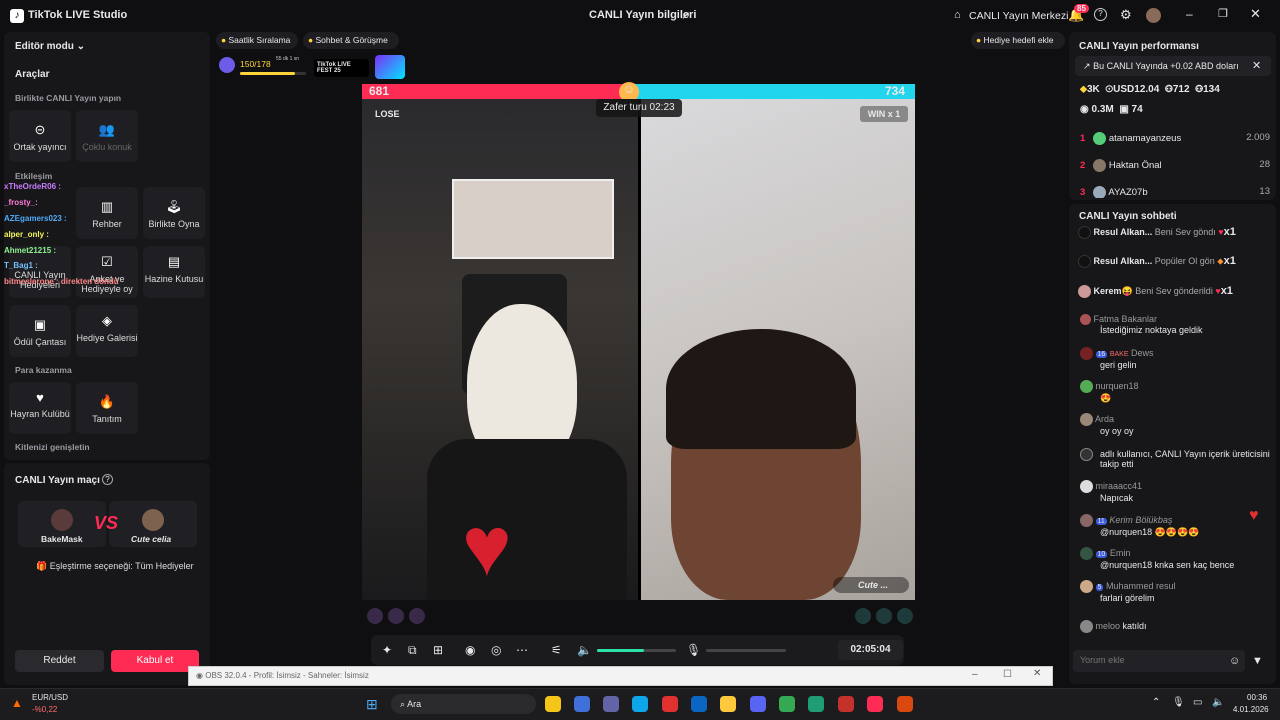  I want to click on clock-time: 00:36, so click(1257, 697).